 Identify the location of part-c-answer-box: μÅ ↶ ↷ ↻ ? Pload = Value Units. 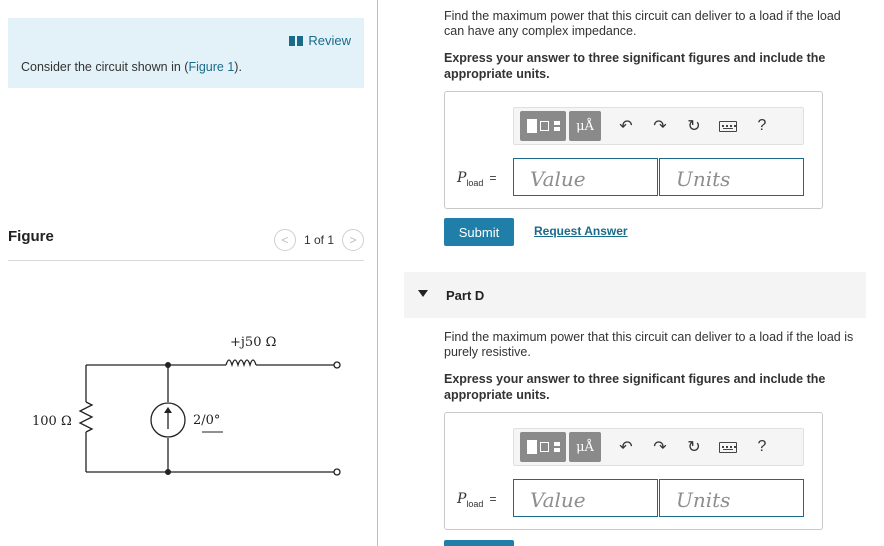
(633, 150).